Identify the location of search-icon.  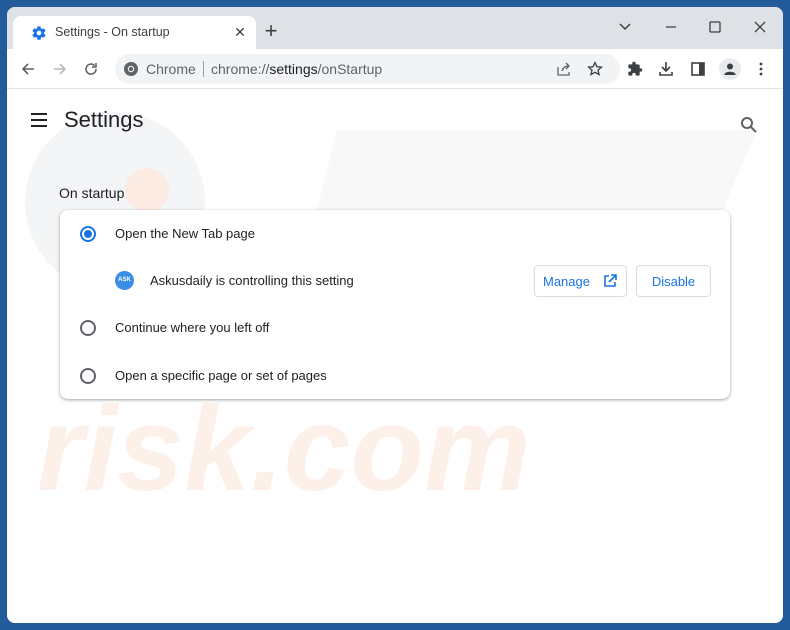
(749, 125).